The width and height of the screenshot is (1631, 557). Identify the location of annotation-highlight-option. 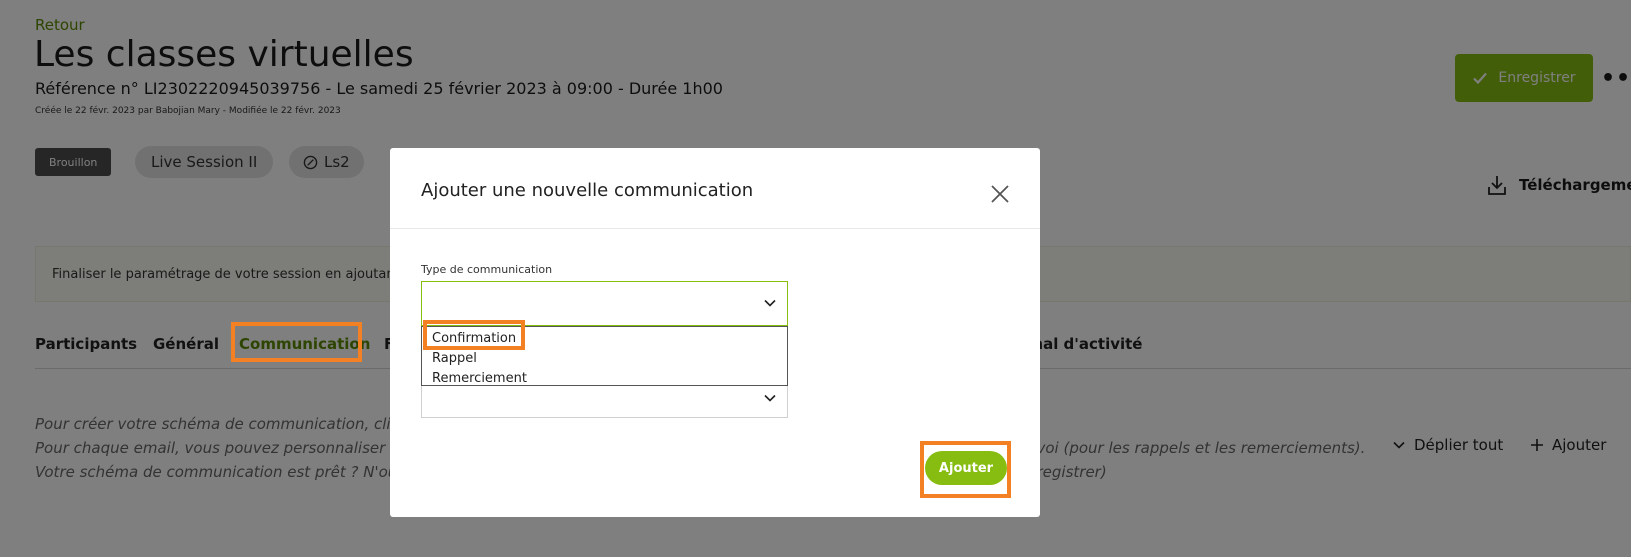
(474, 335).